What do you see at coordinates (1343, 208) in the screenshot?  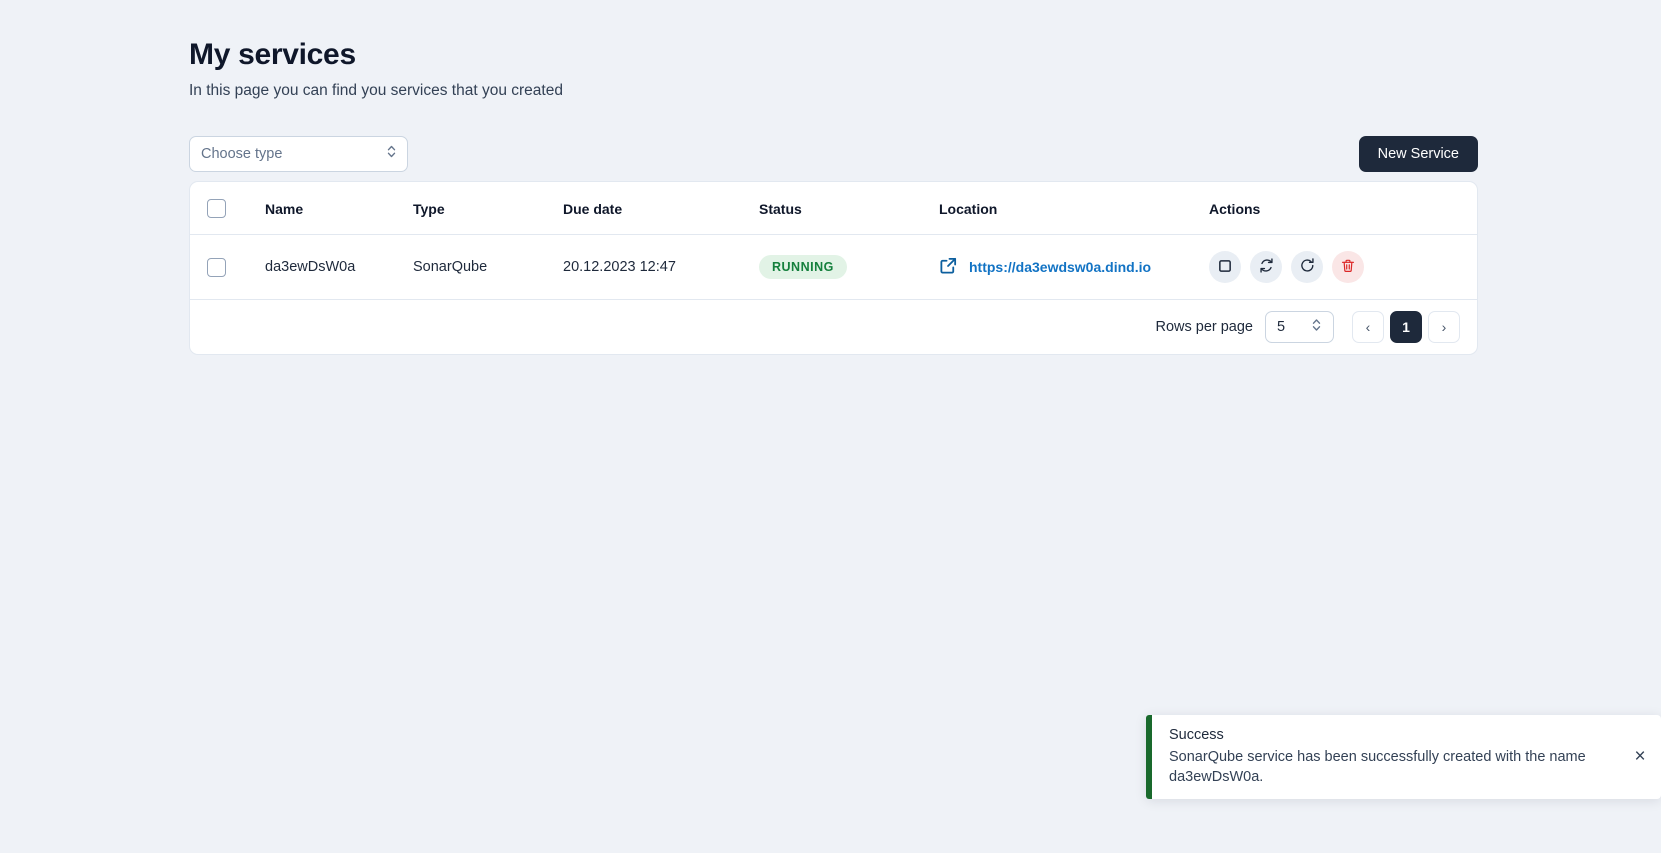 I see `column-header-actions: Actions` at bounding box center [1343, 208].